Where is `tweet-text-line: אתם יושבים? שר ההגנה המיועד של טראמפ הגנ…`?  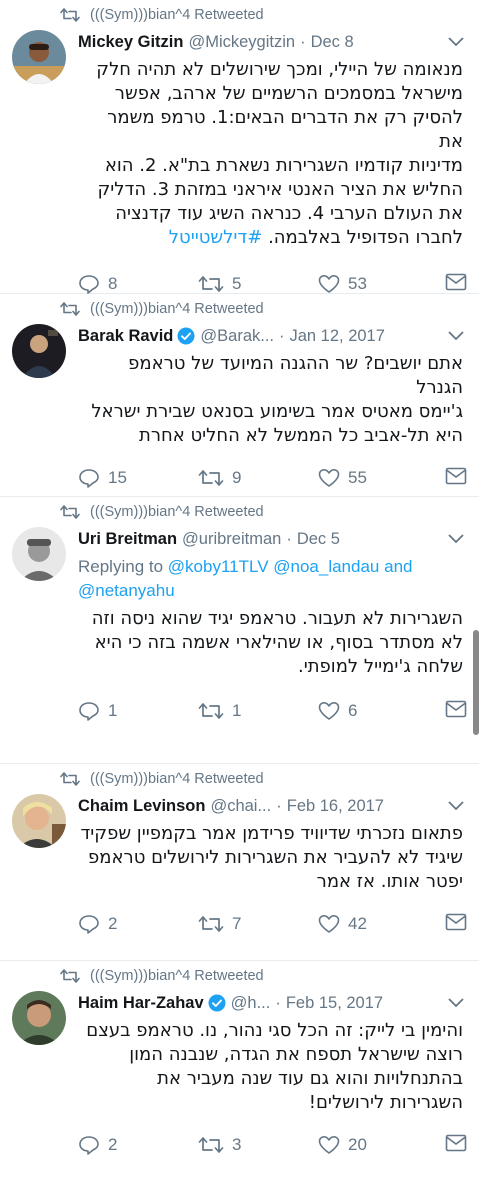 tweet-text-line: אתם יושבים? שר ההגנה המיועד של טראמפ הגנ… is located at coordinates (295, 375).